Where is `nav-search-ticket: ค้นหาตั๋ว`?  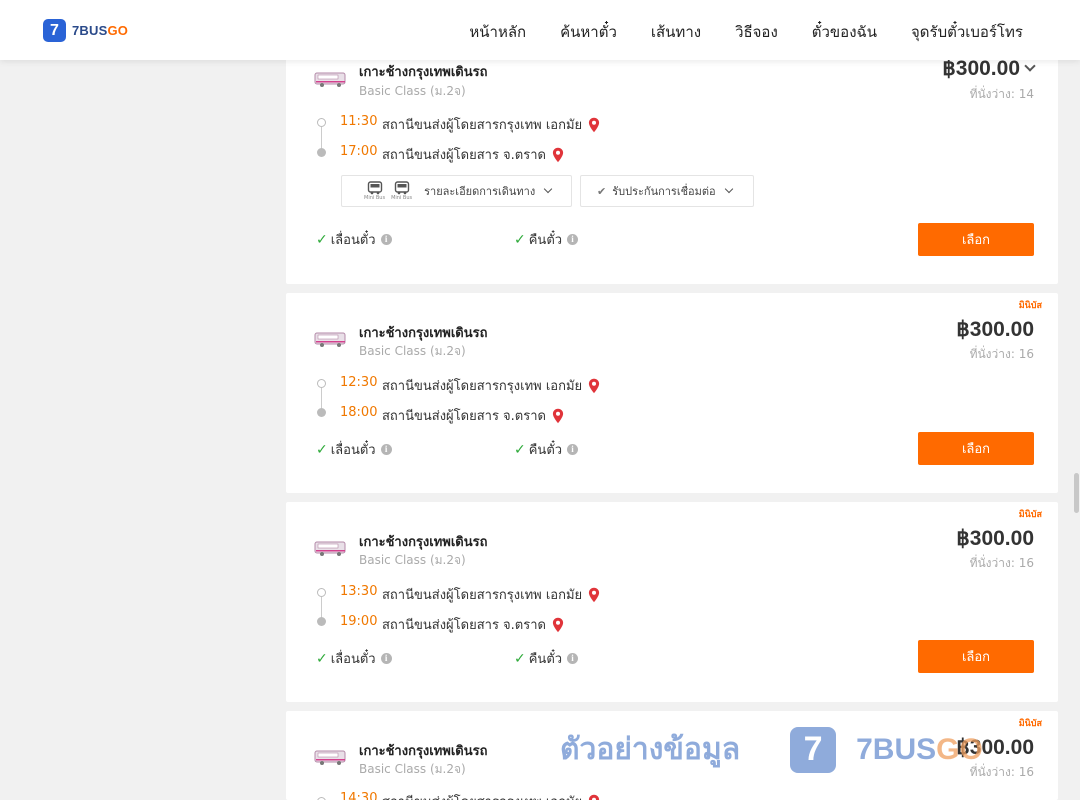
nav-search-ticket: ค้นหาตั๋ว is located at coordinates (588, 32).